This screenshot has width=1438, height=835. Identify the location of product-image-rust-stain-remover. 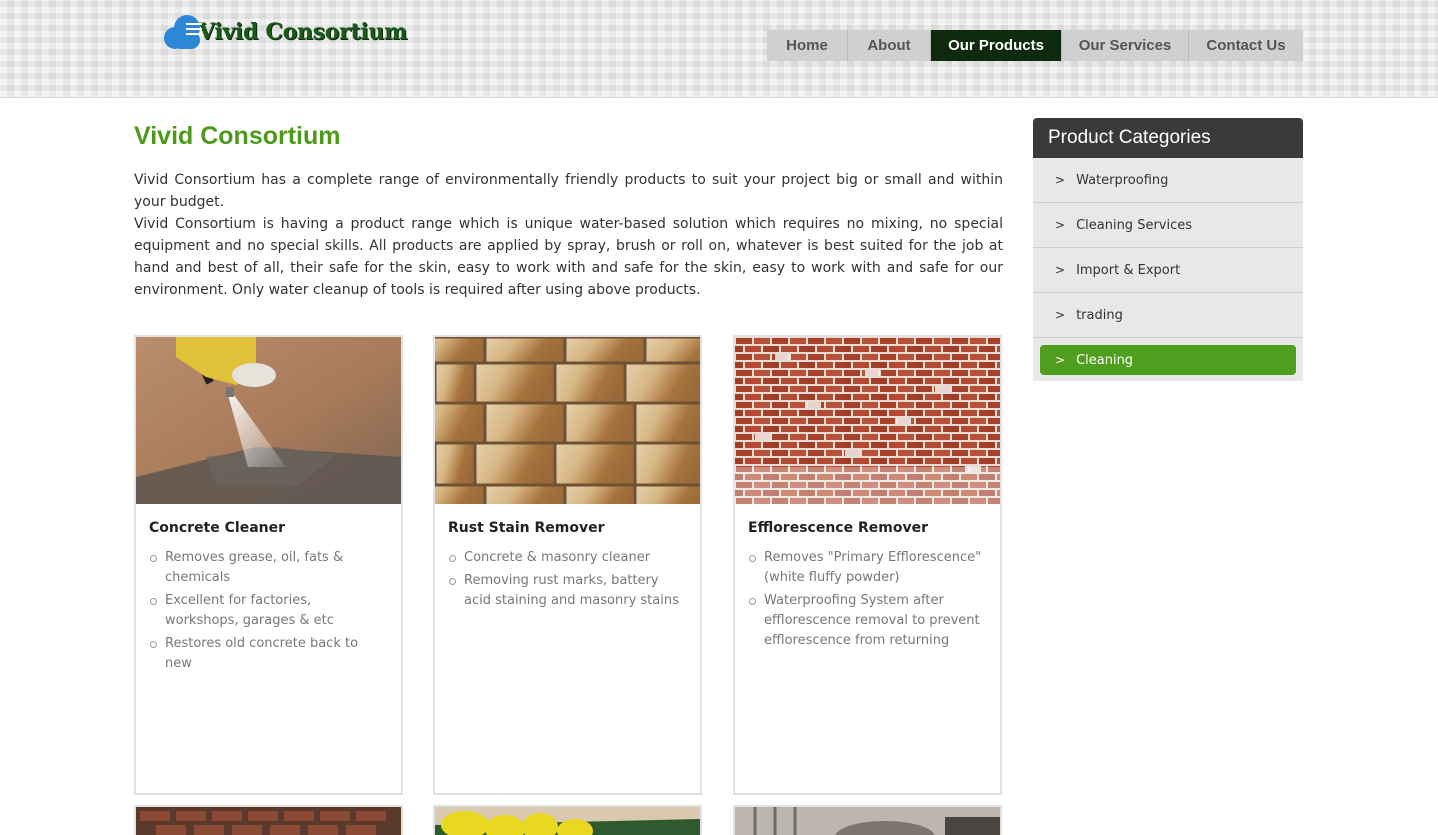
(567, 420).